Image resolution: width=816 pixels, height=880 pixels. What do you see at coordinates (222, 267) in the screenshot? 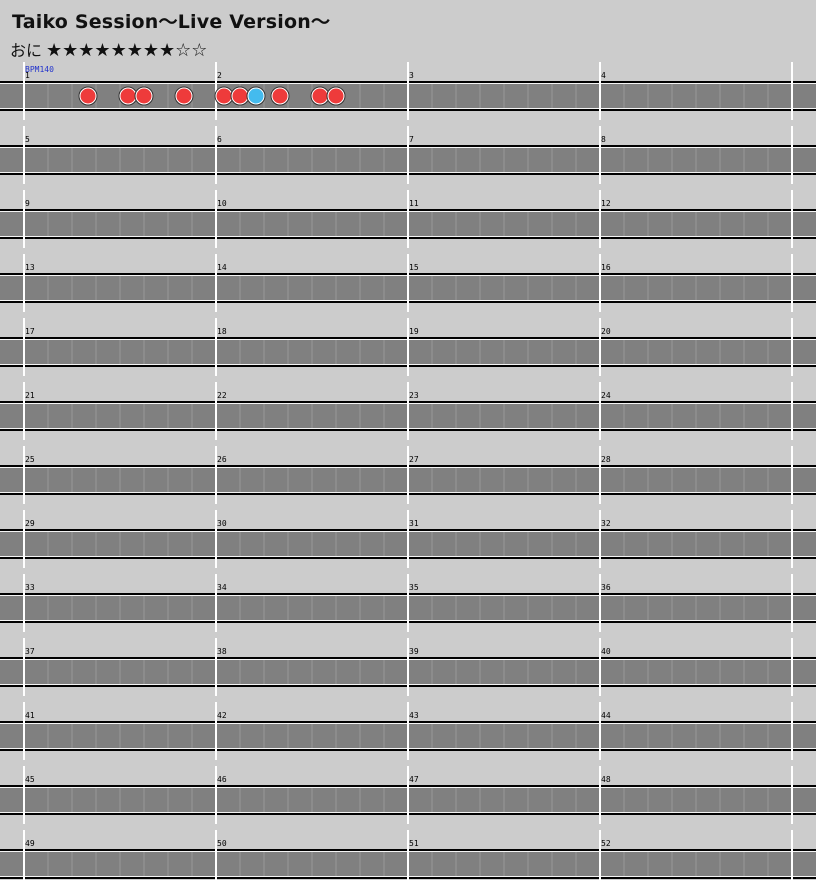
I see `measure-number: 14` at bounding box center [222, 267].